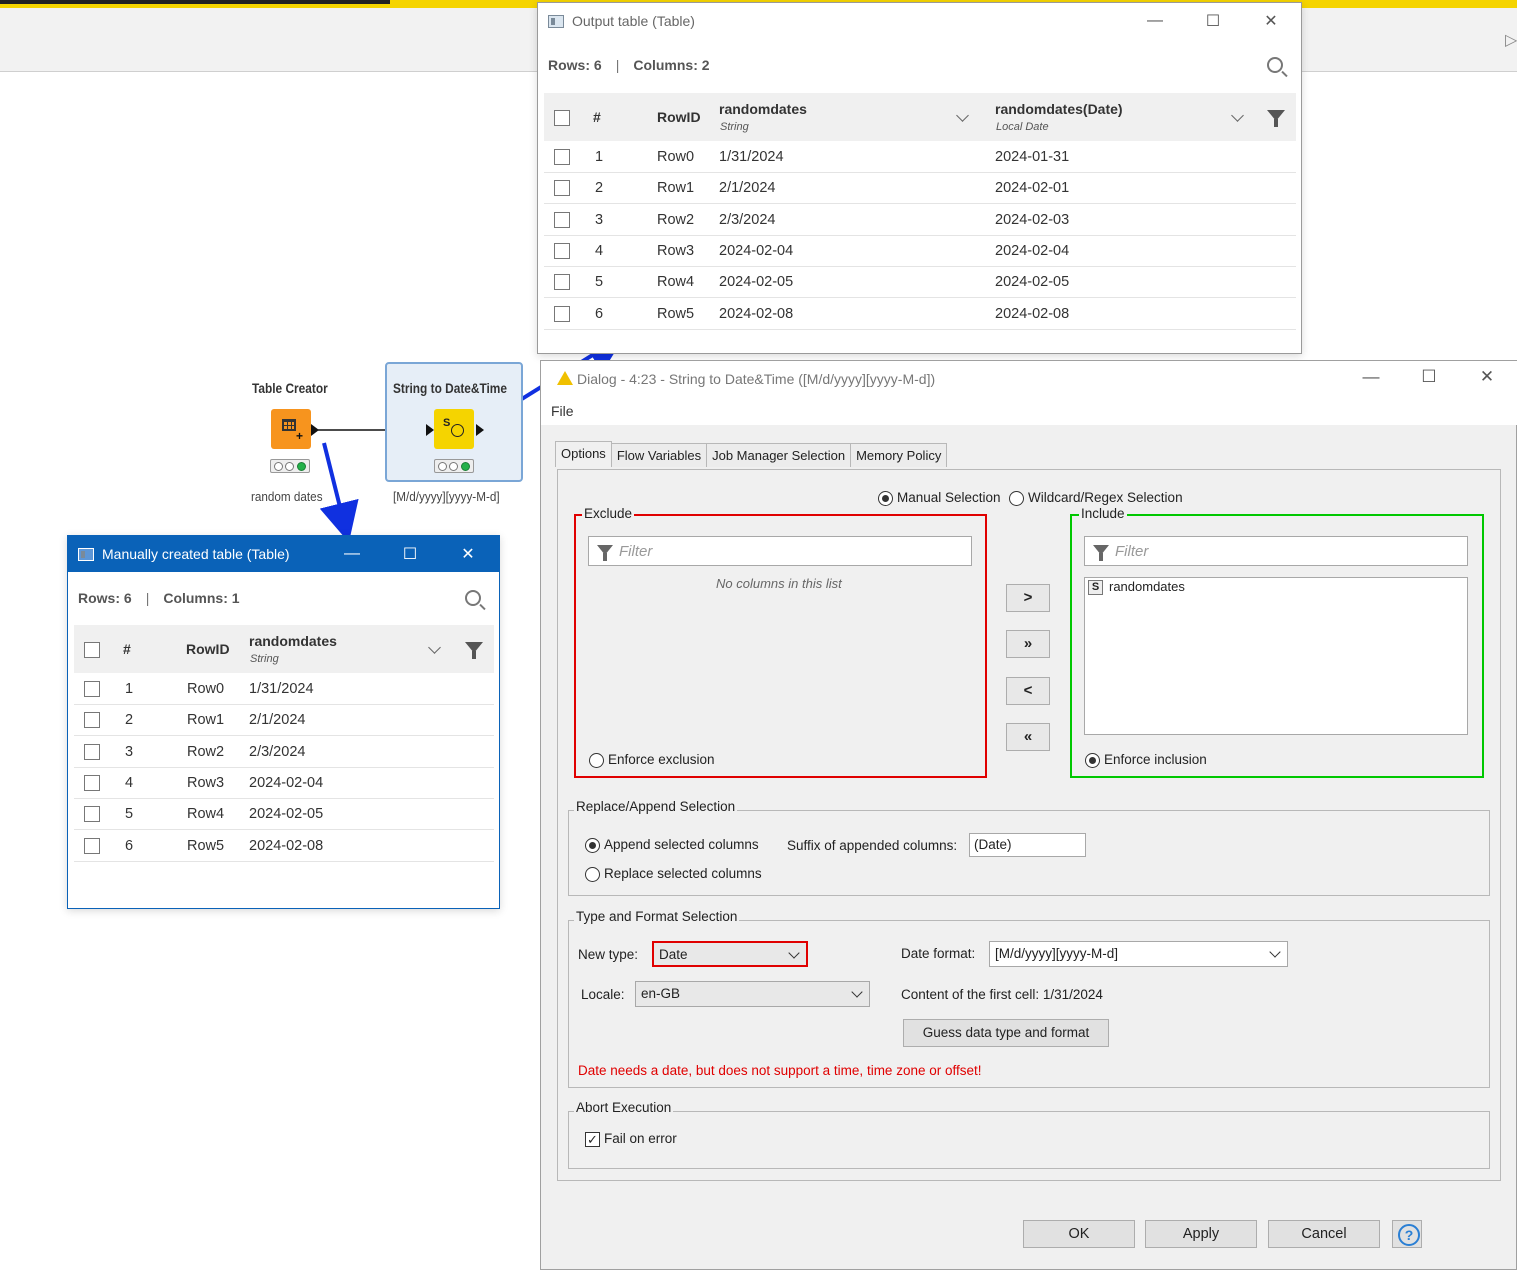  I want to click on ok-button: OK, so click(1079, 1234).